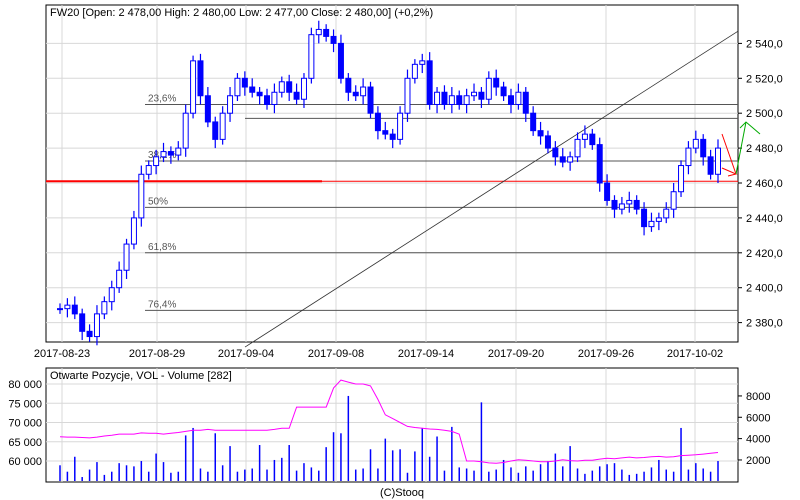 This screenshot has height=500, width=800. What do you see at coordinates (158, 201) in the screenshot?
I see `fib-label: 50%` at bounding box center [158, 201].